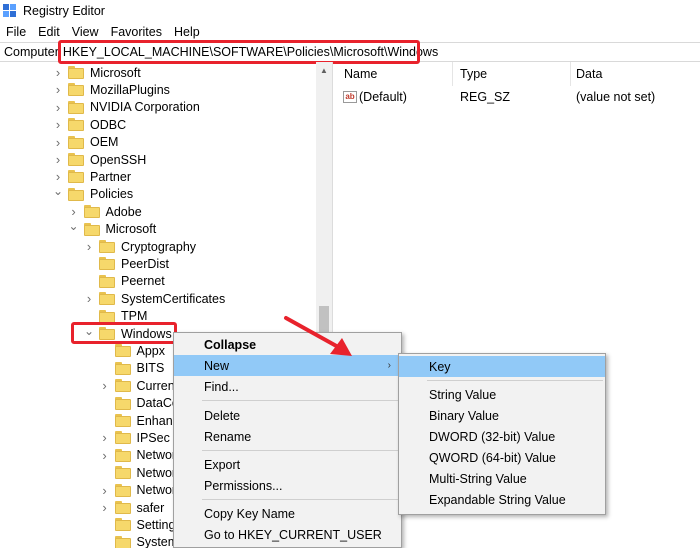  Describe the element at coordinates (589, 74) in the screenshot. I see `column-header-data: Data` at that location.